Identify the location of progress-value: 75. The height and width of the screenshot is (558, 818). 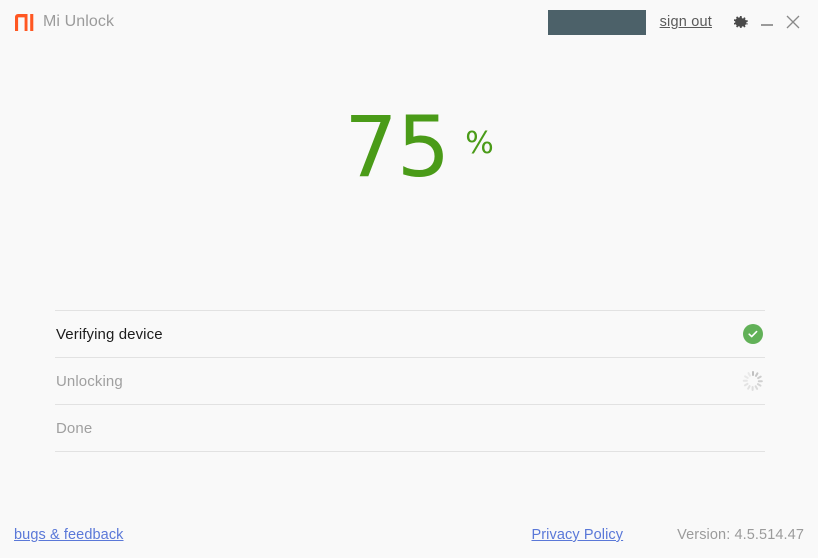
(397, 147).